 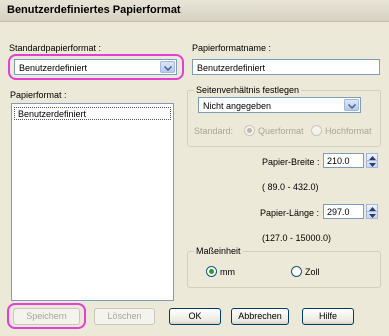 I want to click on paper-format-label: Papierformat :, so click(x=38, y=95).